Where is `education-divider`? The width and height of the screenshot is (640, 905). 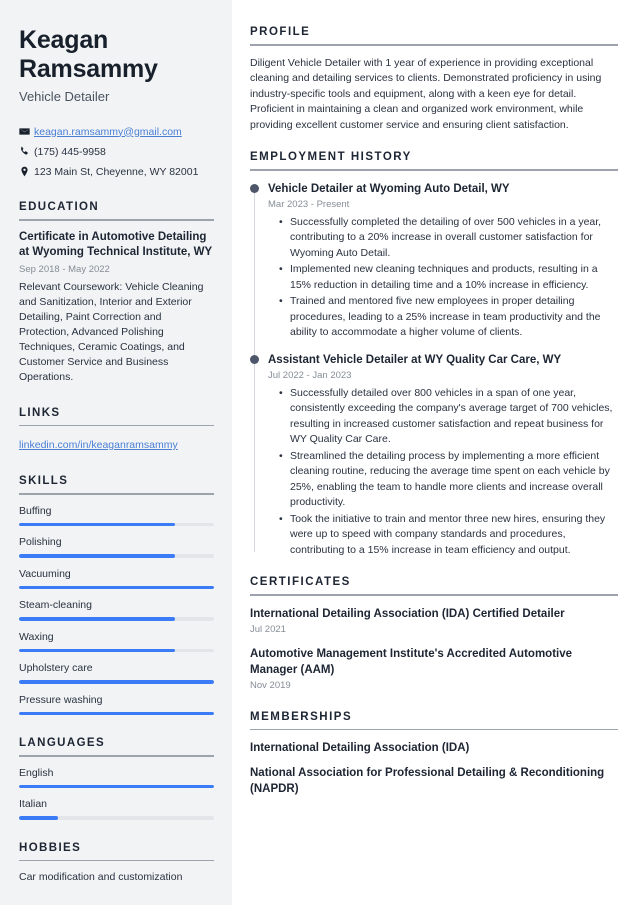
education-divider is located at coordinates (116, 220).